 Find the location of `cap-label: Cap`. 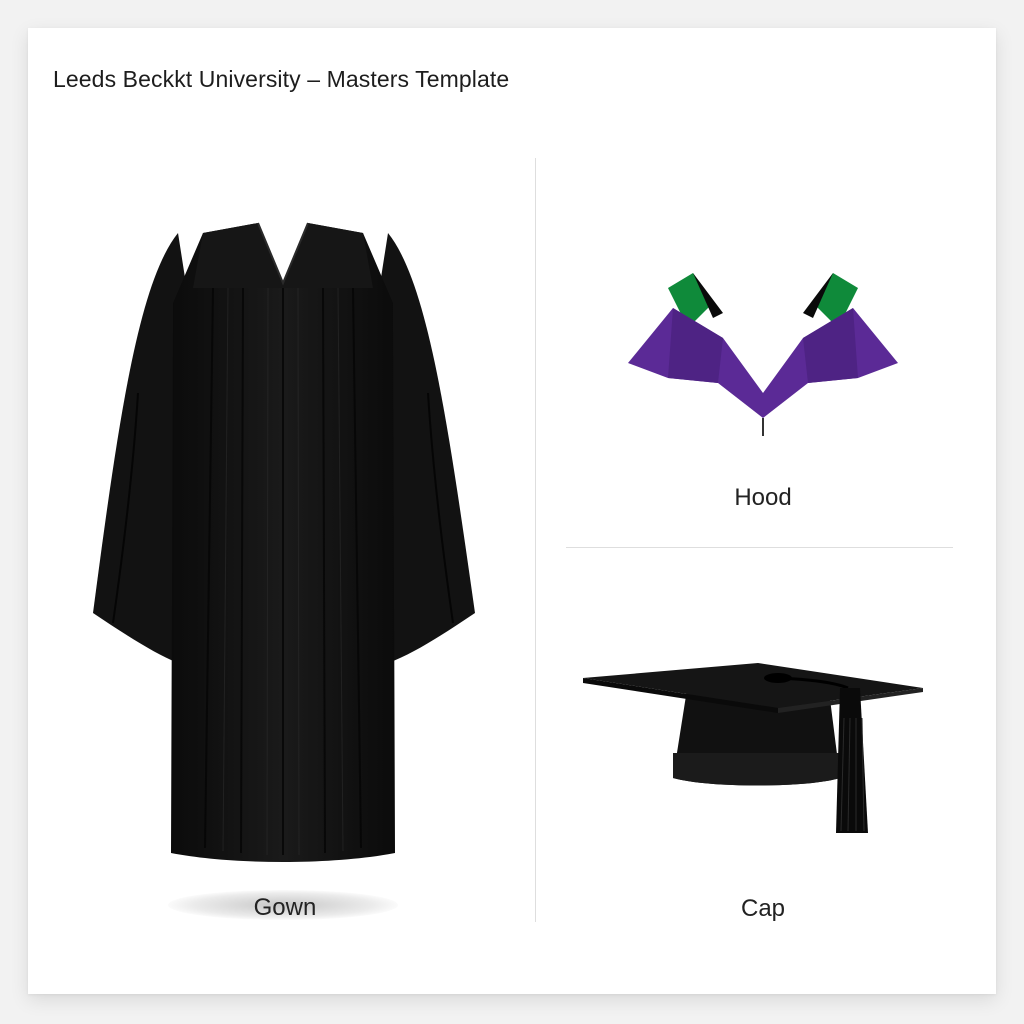

cap-label: Cap is located at coordinates (763, 908).